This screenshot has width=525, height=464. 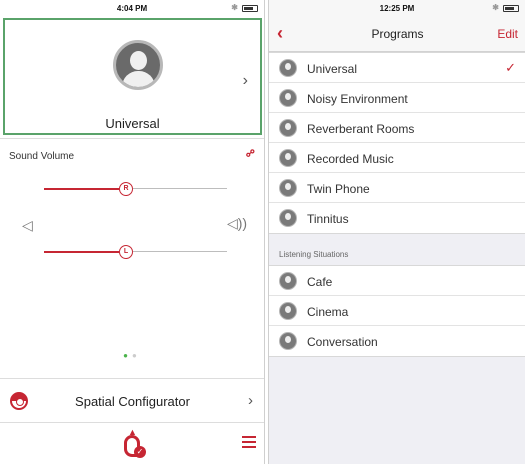 I want to click on right-volume-slider: R, so click(x=135, y=189).